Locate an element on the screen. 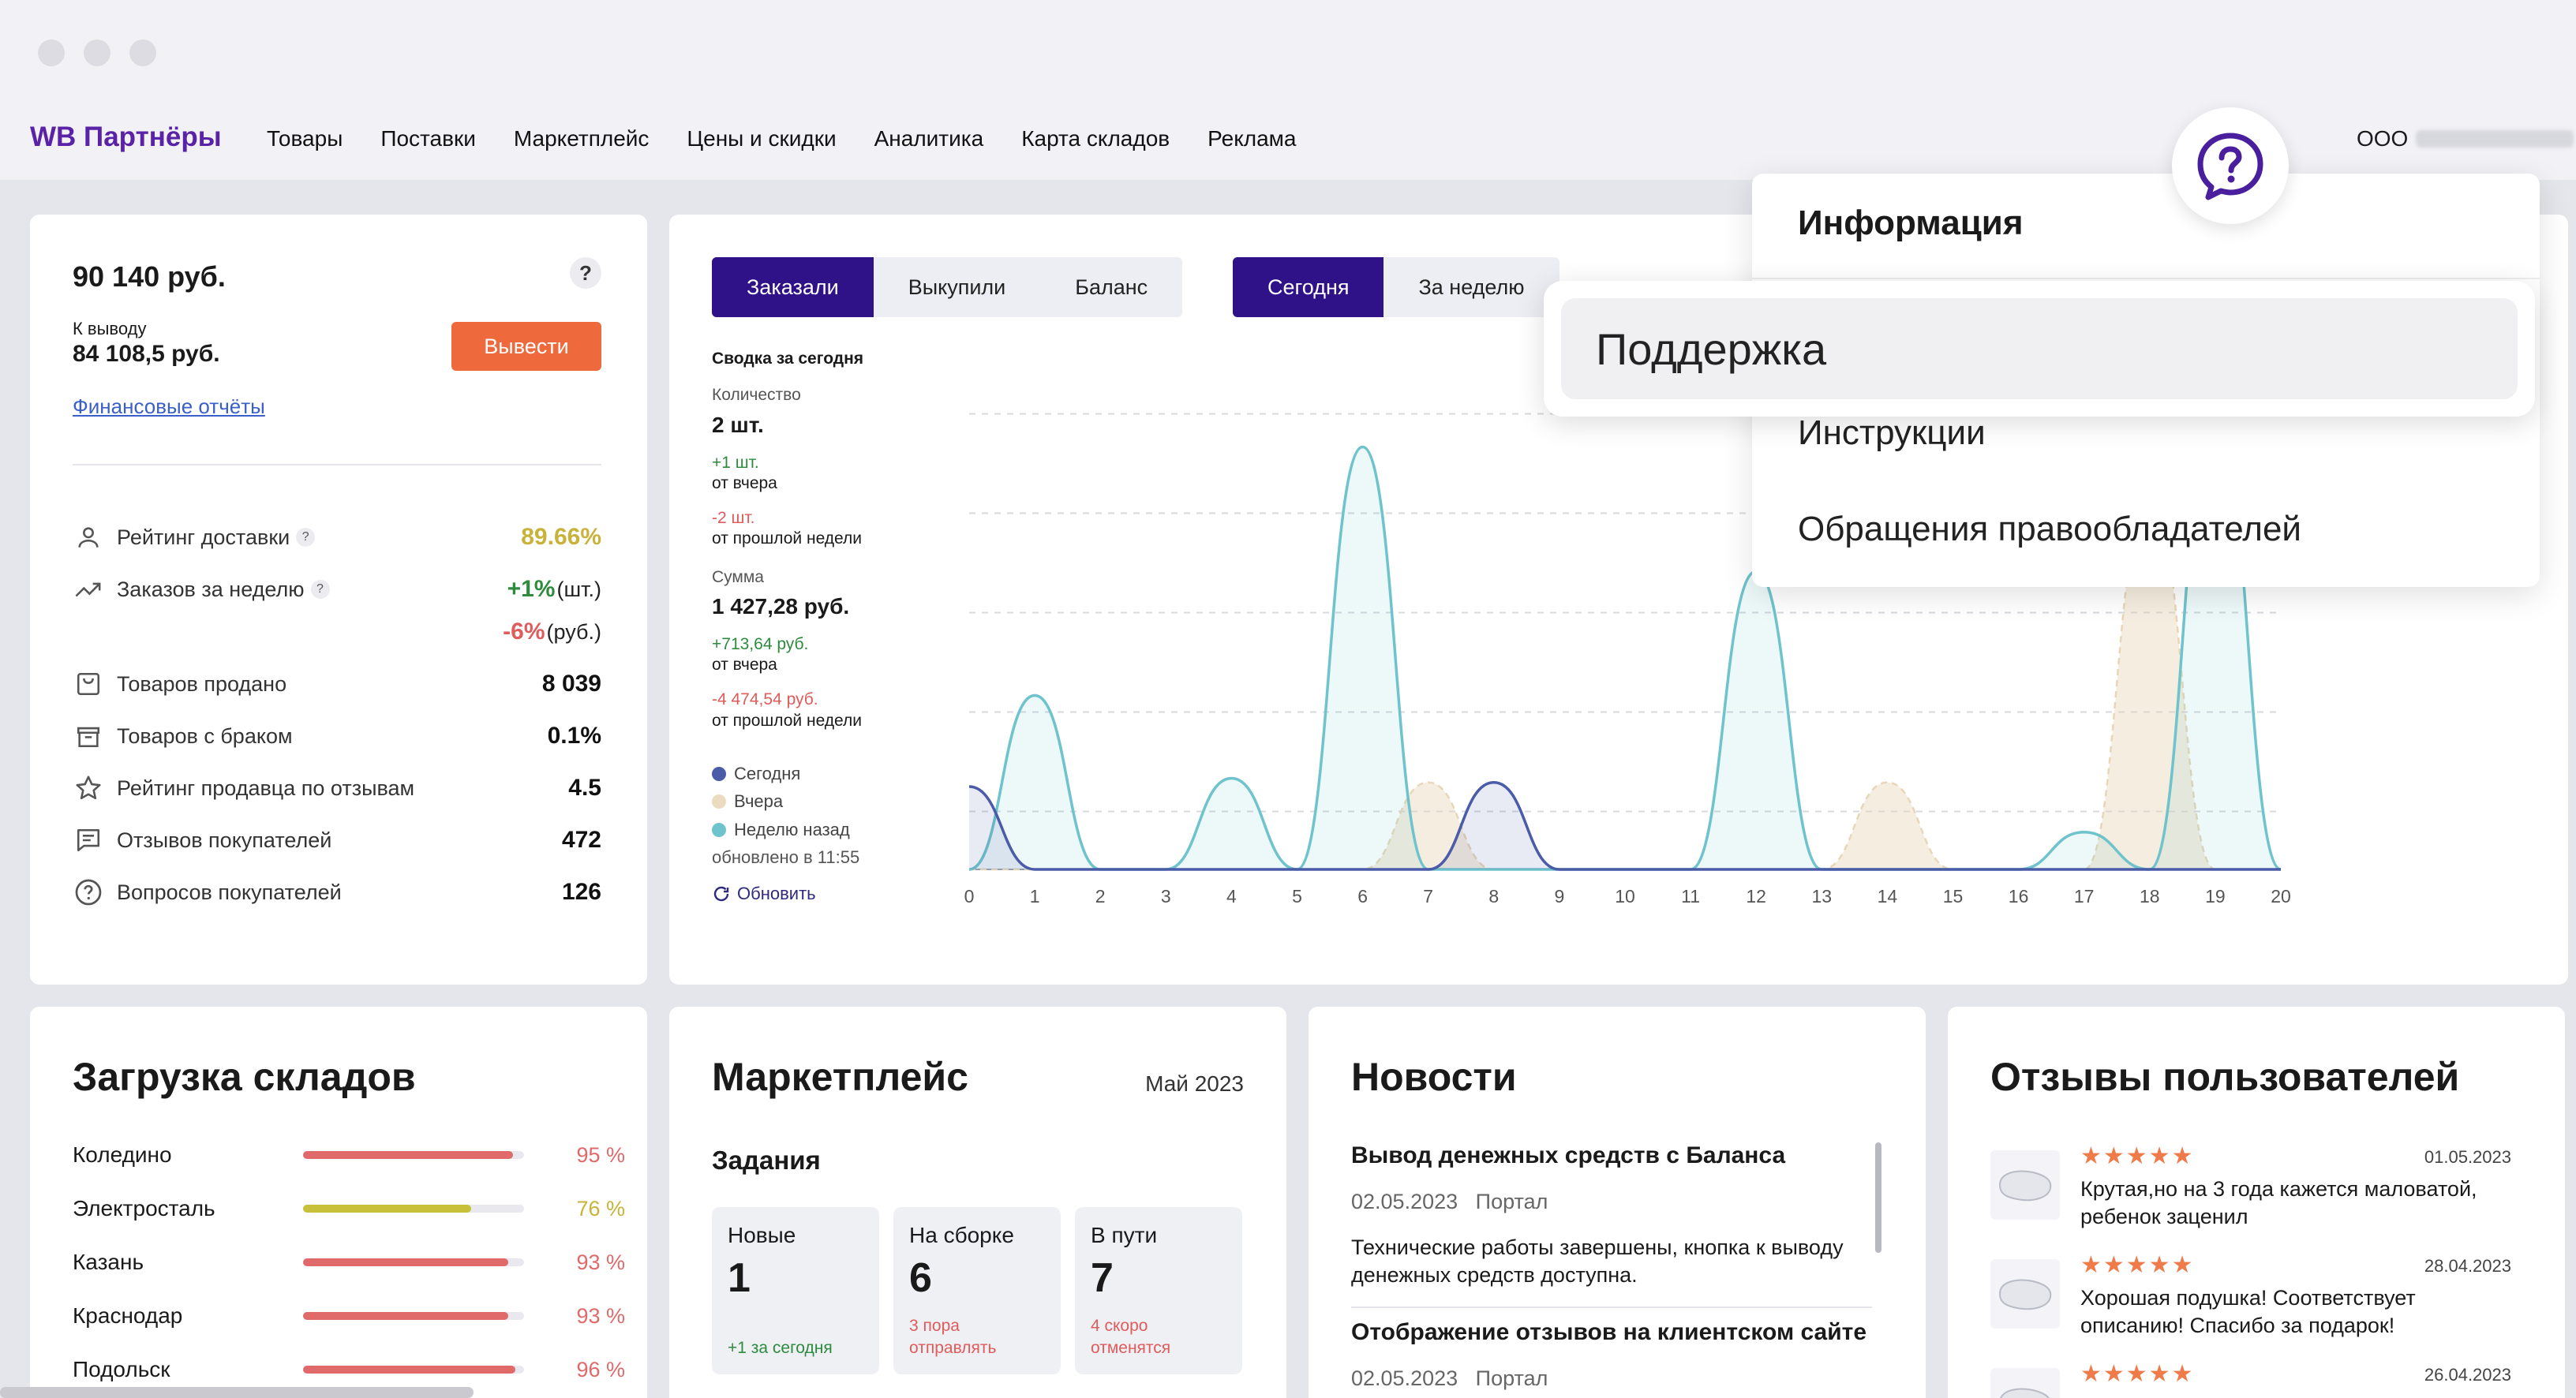 The image size is (2576, 1398). help-button is located at coordinates (2230, 166).